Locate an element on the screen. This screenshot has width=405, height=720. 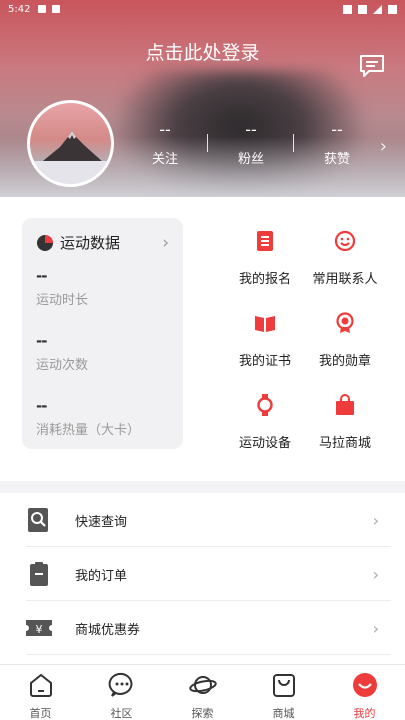
grid-item-shop: 马拉商城 is located at coordinates (345, 422).